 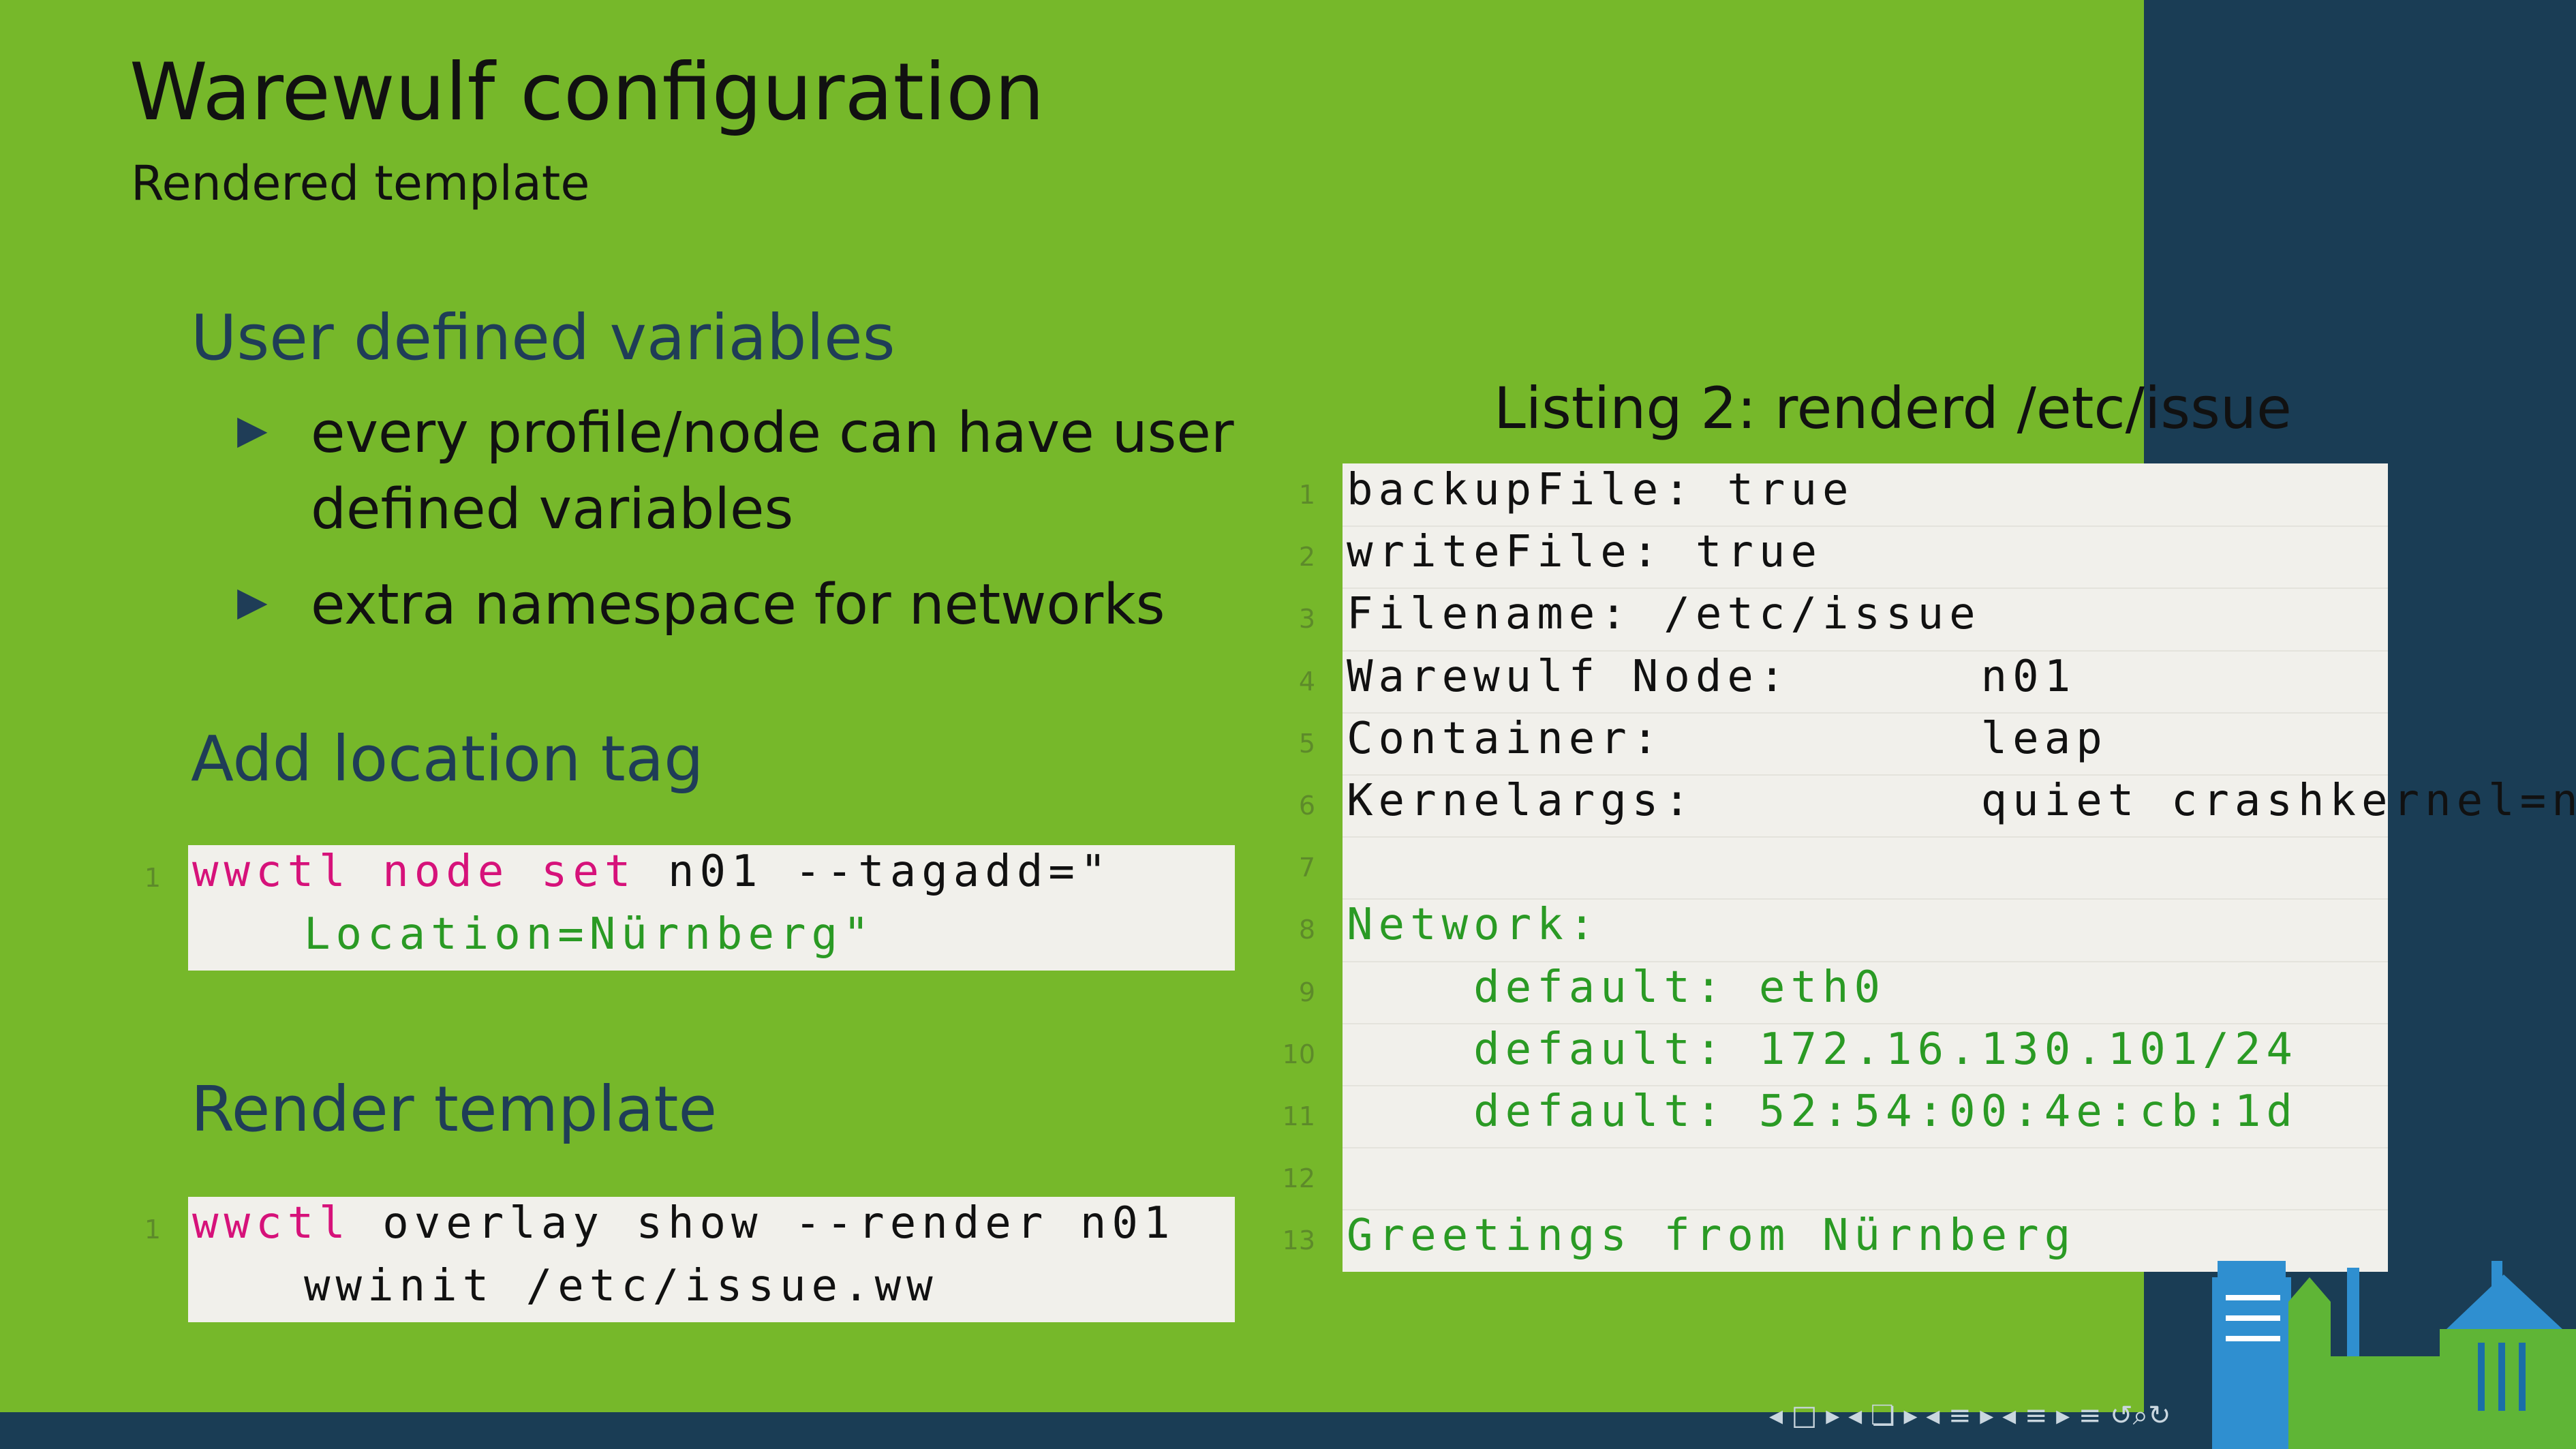 I want to click on bottom-bar, so click(x=1288, y=1430).